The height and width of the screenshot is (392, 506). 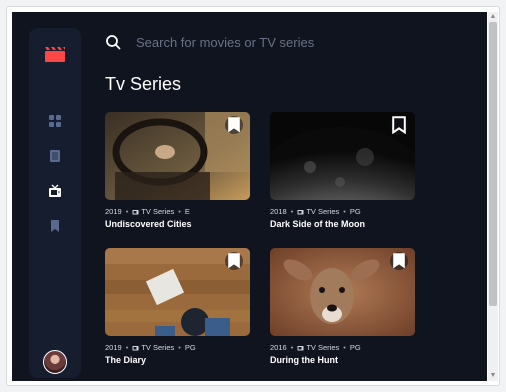 What do you see at coordinates (493, 164) in the screenshot?
I see `scrollbar-thumb` at bounding box center [493, 164].